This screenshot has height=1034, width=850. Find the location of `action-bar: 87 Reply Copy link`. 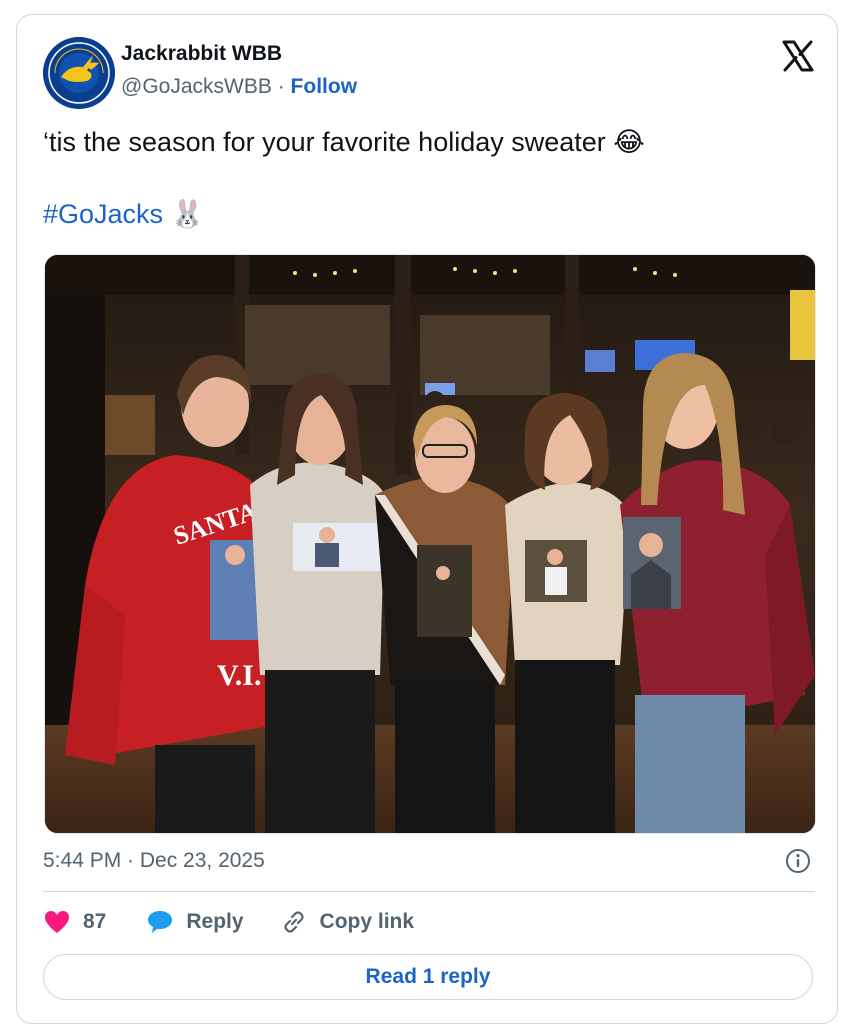

action-bar: 87 Reply Copy link is located at coordinates (228, 922).